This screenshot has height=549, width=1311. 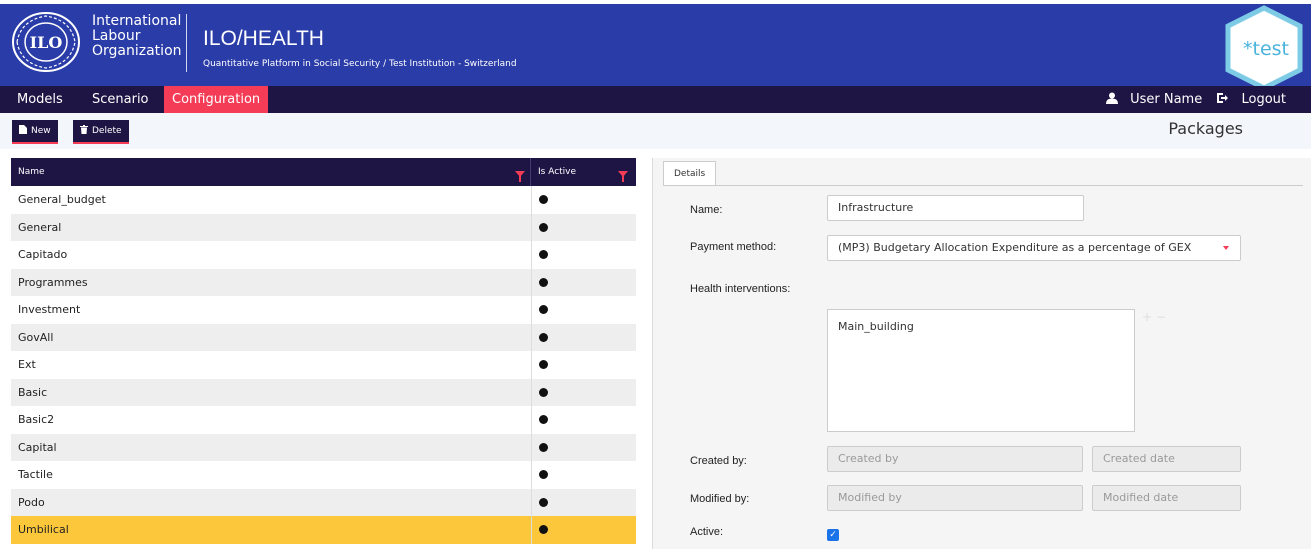 What do you see at coordinates (137, 51) in the screenshot?
I see `org-name-line-3: Organization` at bounding box center [137, 51].